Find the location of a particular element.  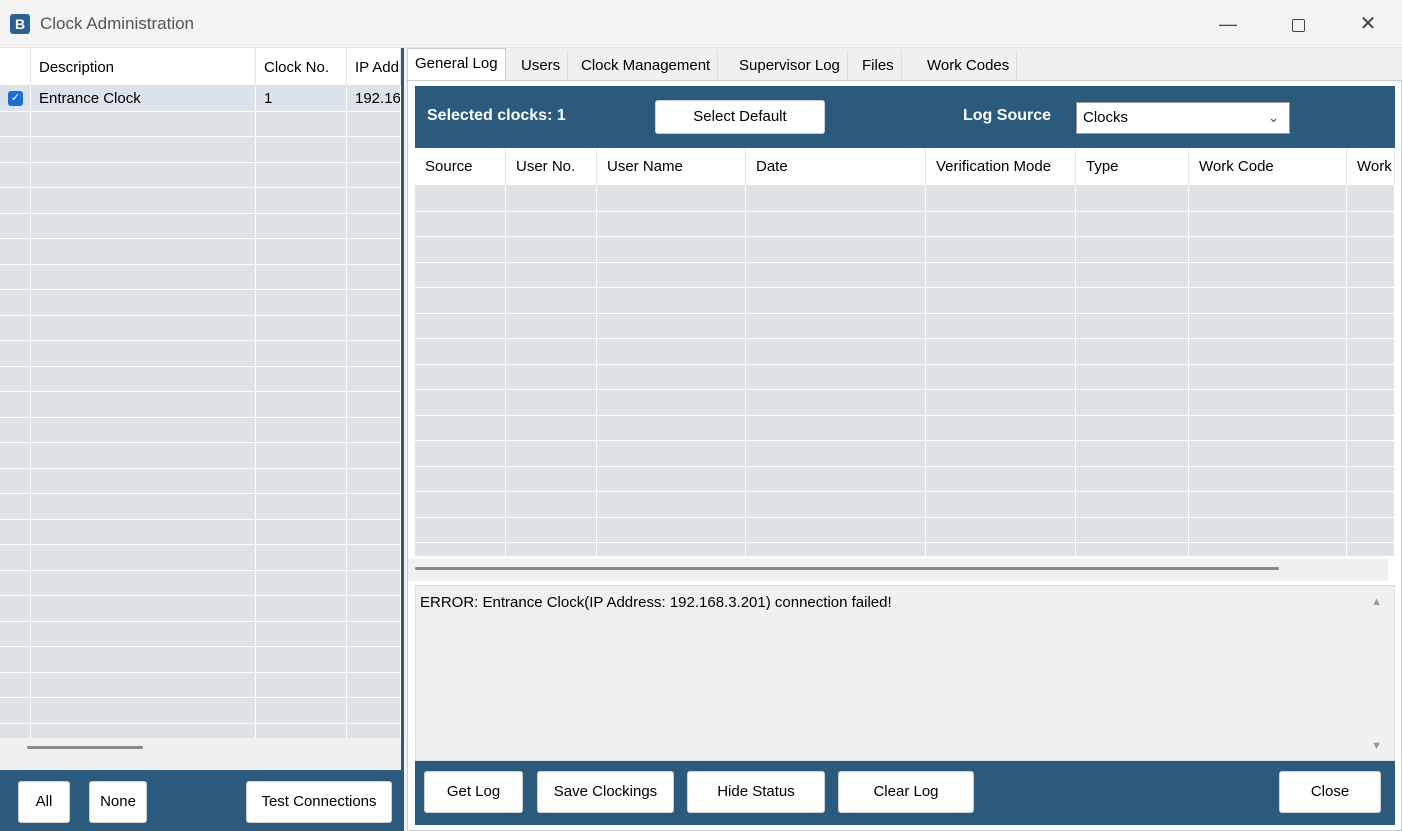

table-row: ✓ Entrance Clock 1 192.168.3.201 is located at coordinates (200, 99).